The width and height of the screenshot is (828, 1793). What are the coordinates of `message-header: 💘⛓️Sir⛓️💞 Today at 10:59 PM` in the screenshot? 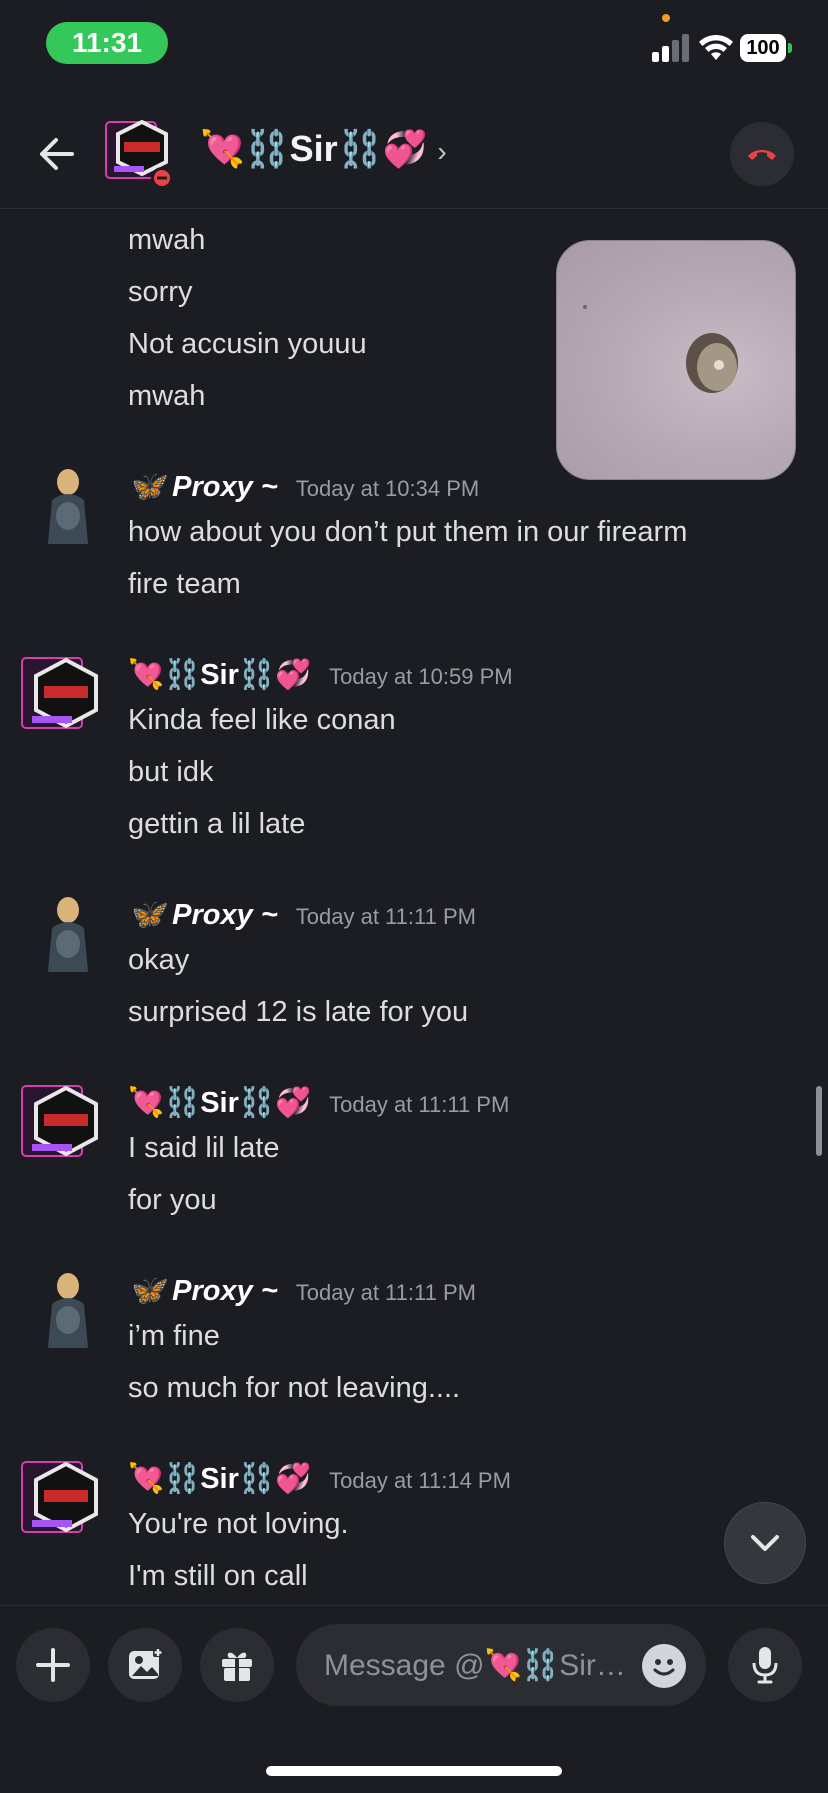 It's located at (320, 675).